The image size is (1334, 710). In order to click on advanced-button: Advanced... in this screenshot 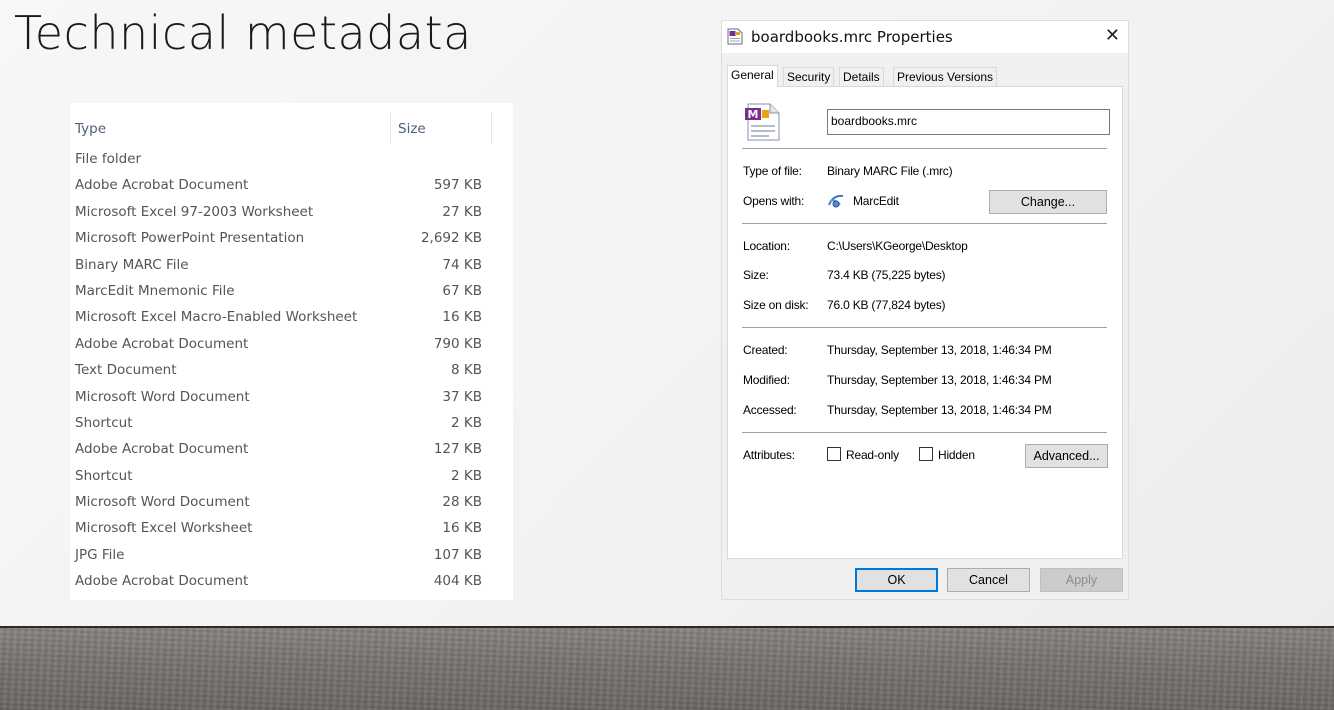, I will do `click(1066, 456)`.